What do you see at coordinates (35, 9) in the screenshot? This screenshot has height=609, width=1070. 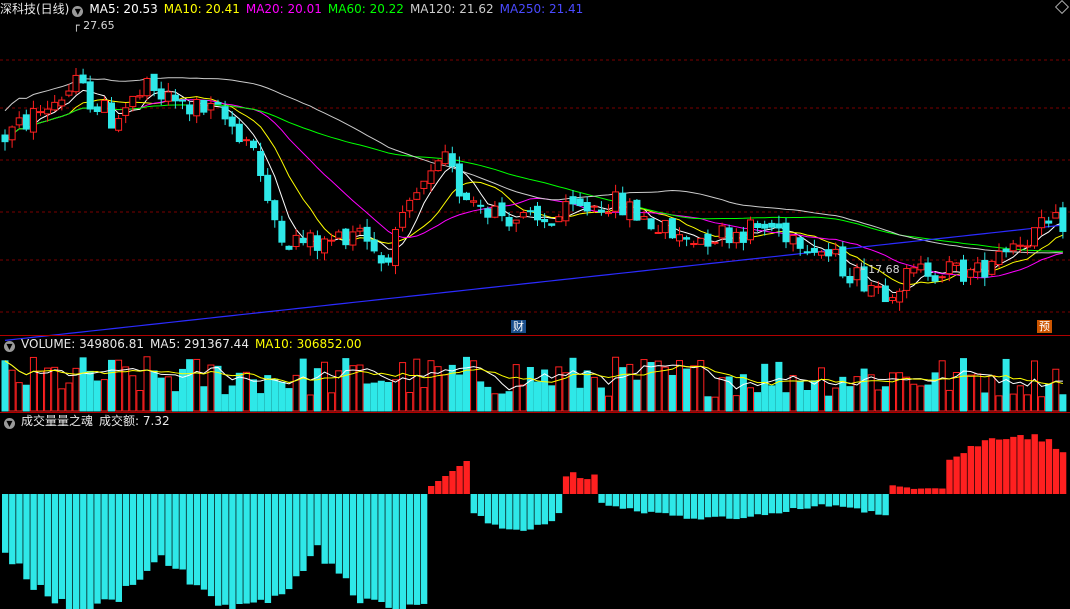 I see `stock-title: 深科技(日线)` at bounding box center [35, 9].